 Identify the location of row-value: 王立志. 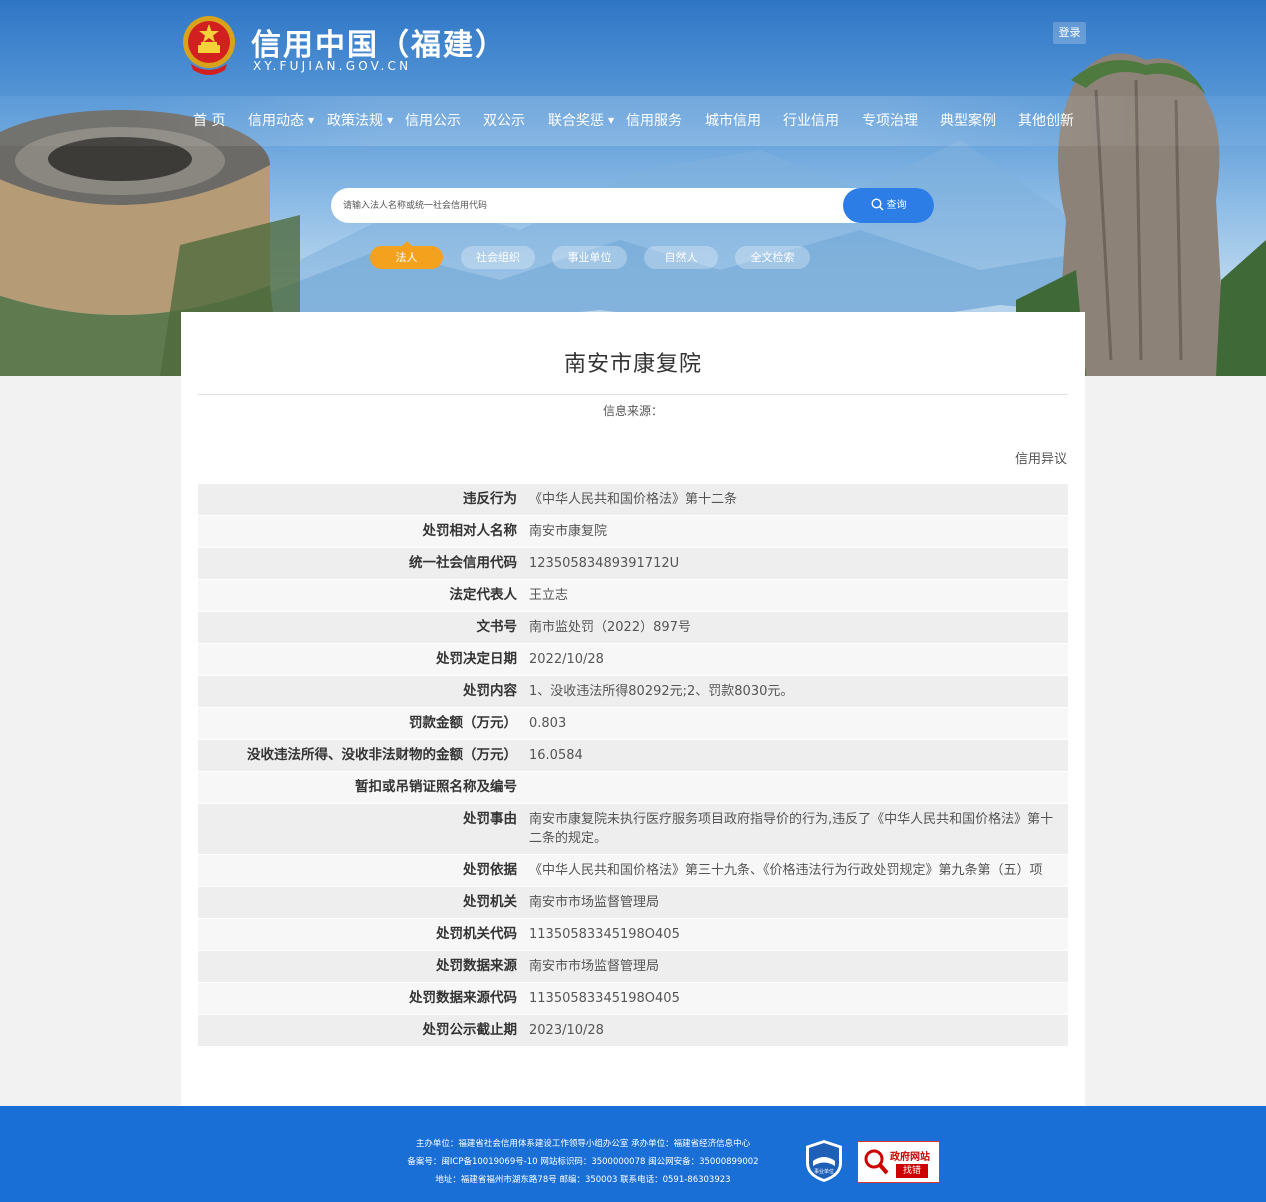
(549, 595).